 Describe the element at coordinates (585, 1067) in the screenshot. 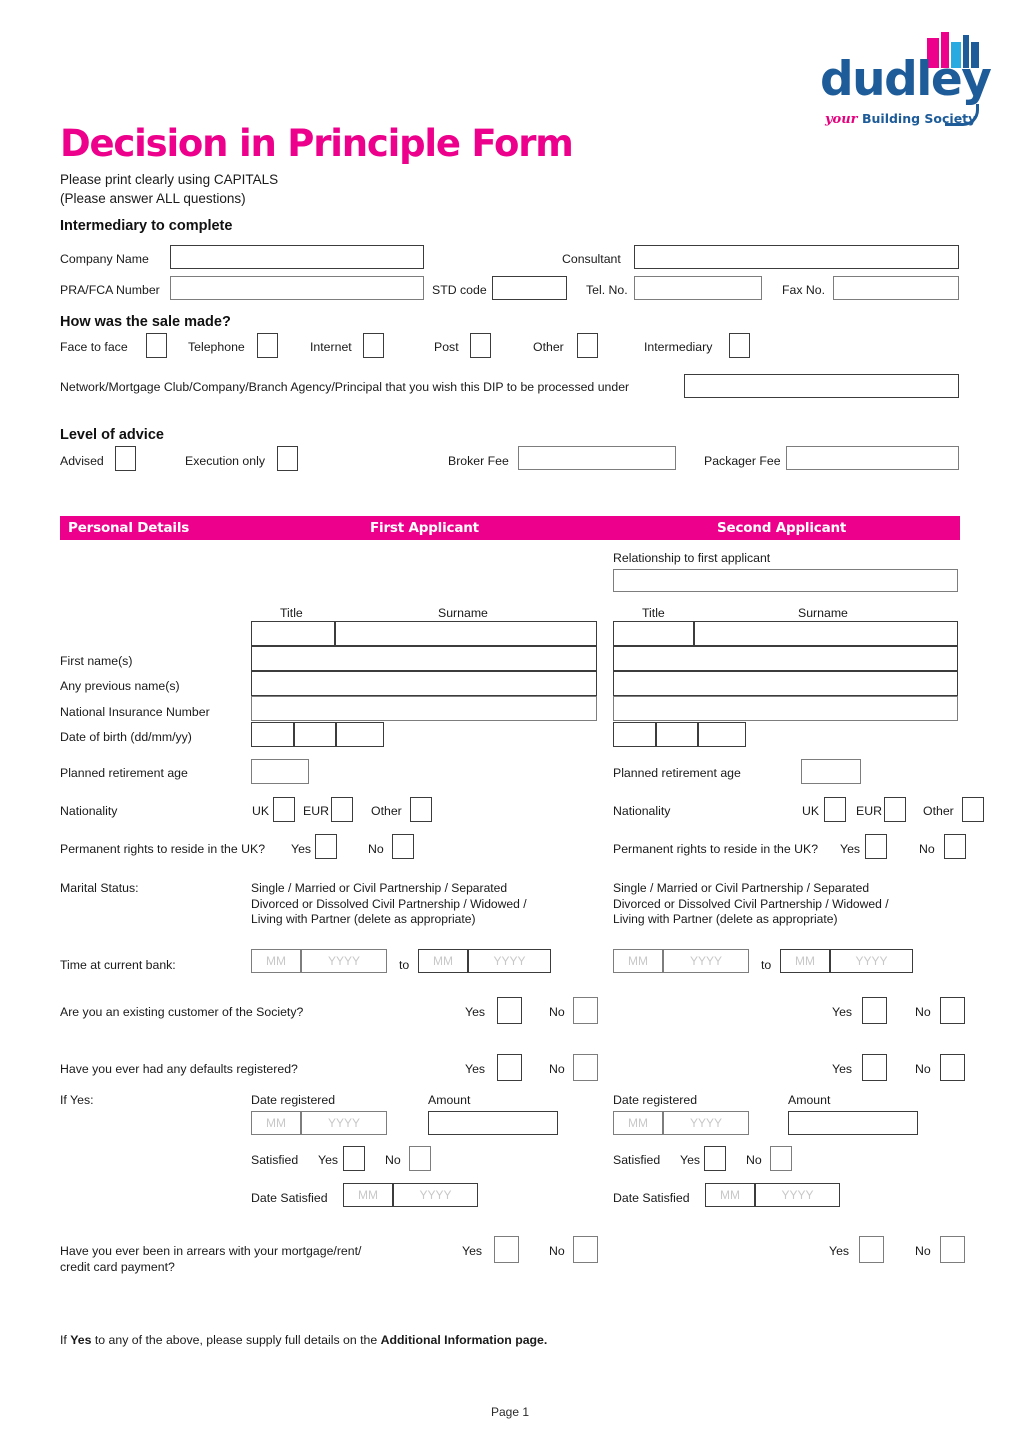

I see `defaults-no-checkbox-a1` at that location.